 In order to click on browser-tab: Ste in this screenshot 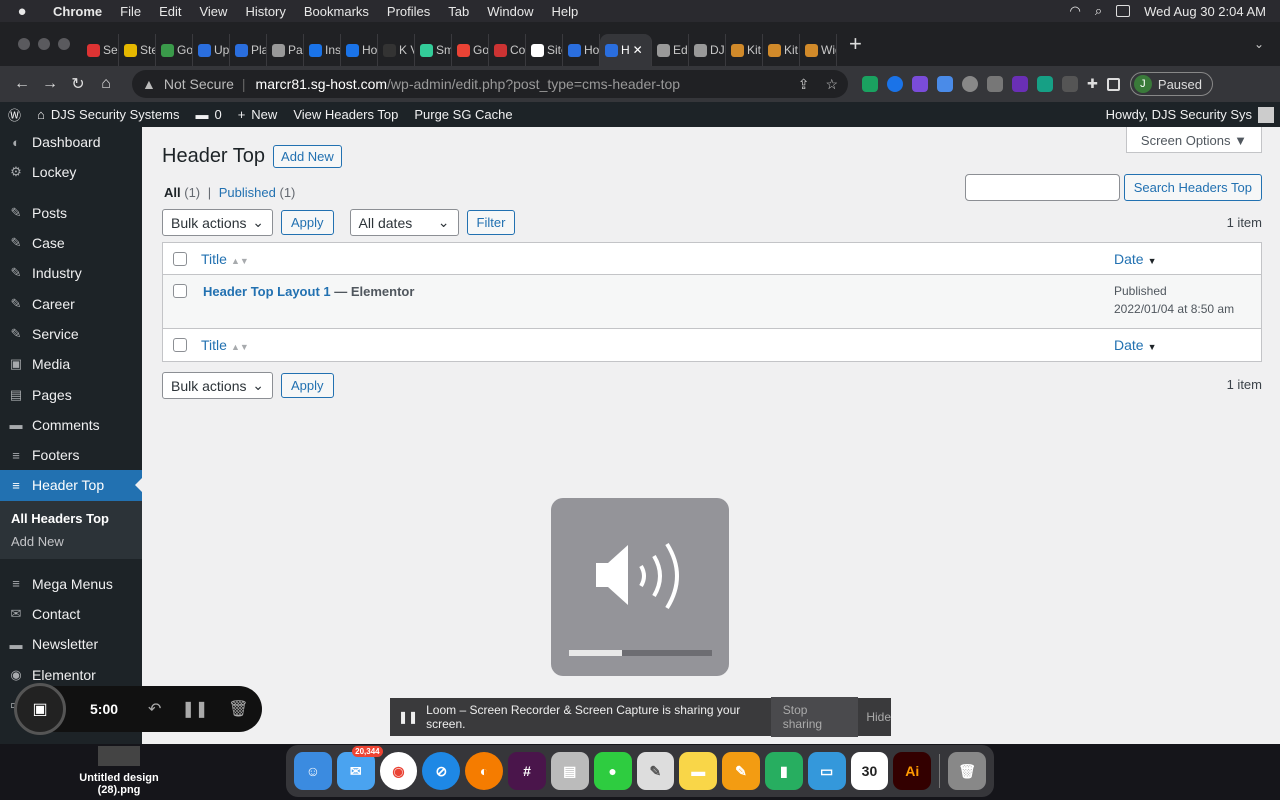, I will do `click(137, 50)`.